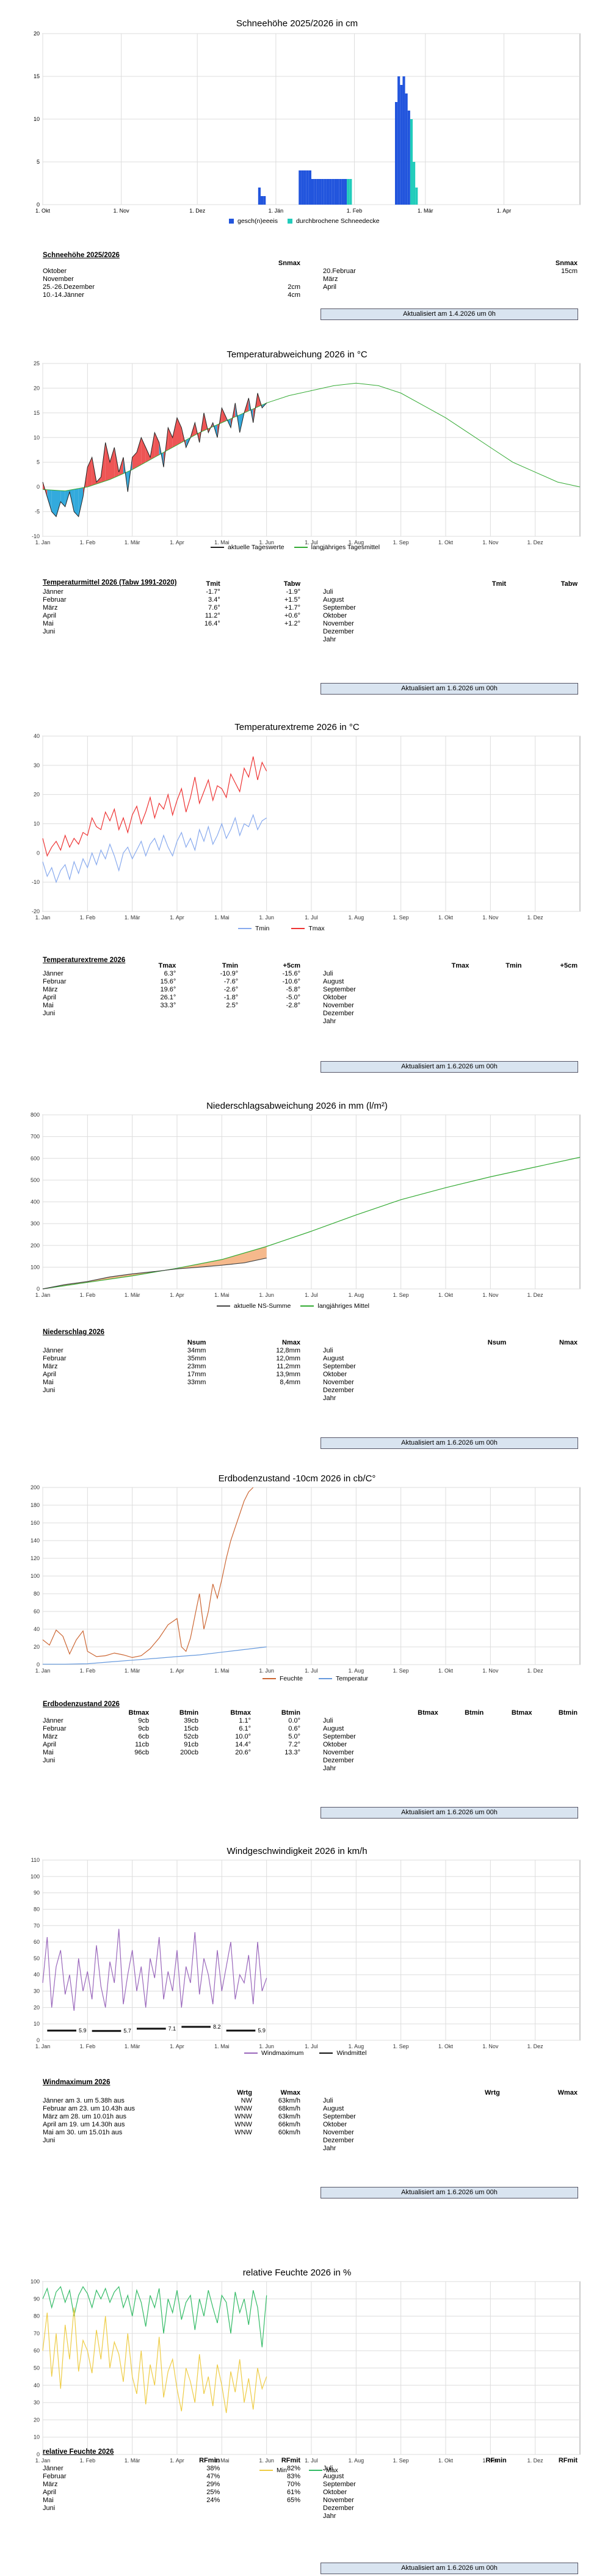  What do you see at coordinates (127, 2031) in the screenshot?
I see `wind-mean-label: 5.7` at bounding box center [127, 2031].